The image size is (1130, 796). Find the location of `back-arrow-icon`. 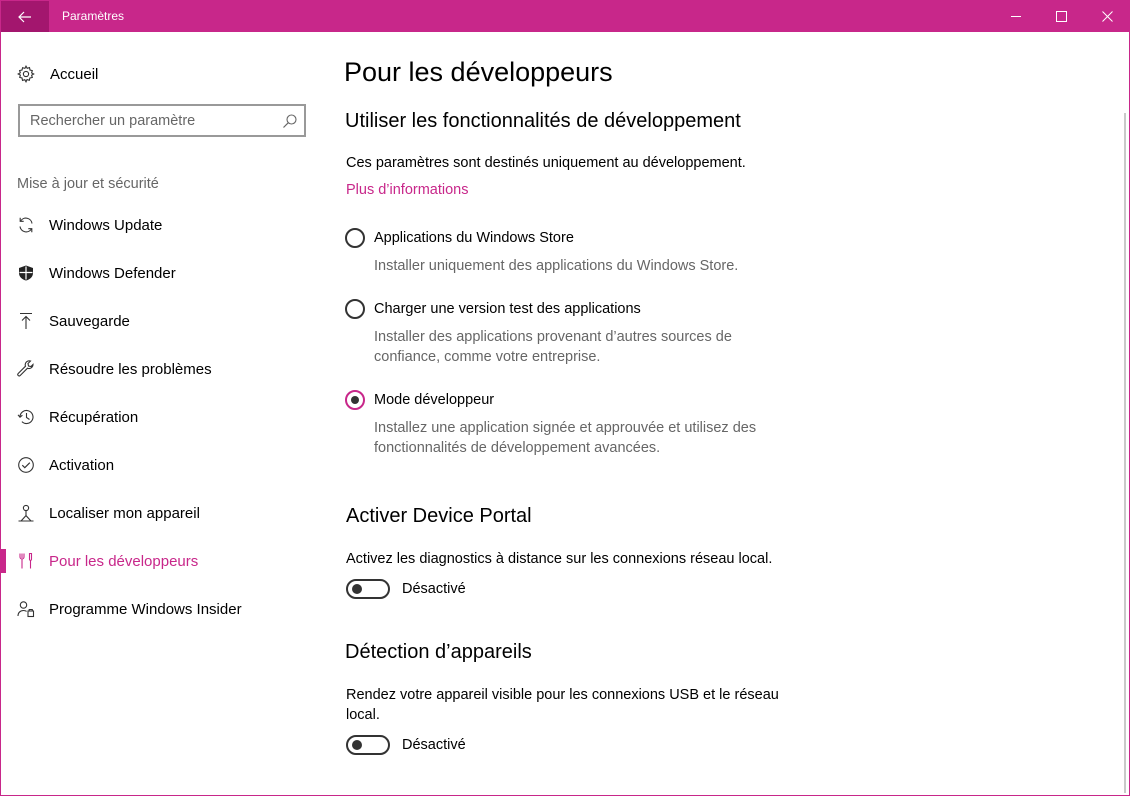

back-arrow-icon is located at coordinates (24, 16).